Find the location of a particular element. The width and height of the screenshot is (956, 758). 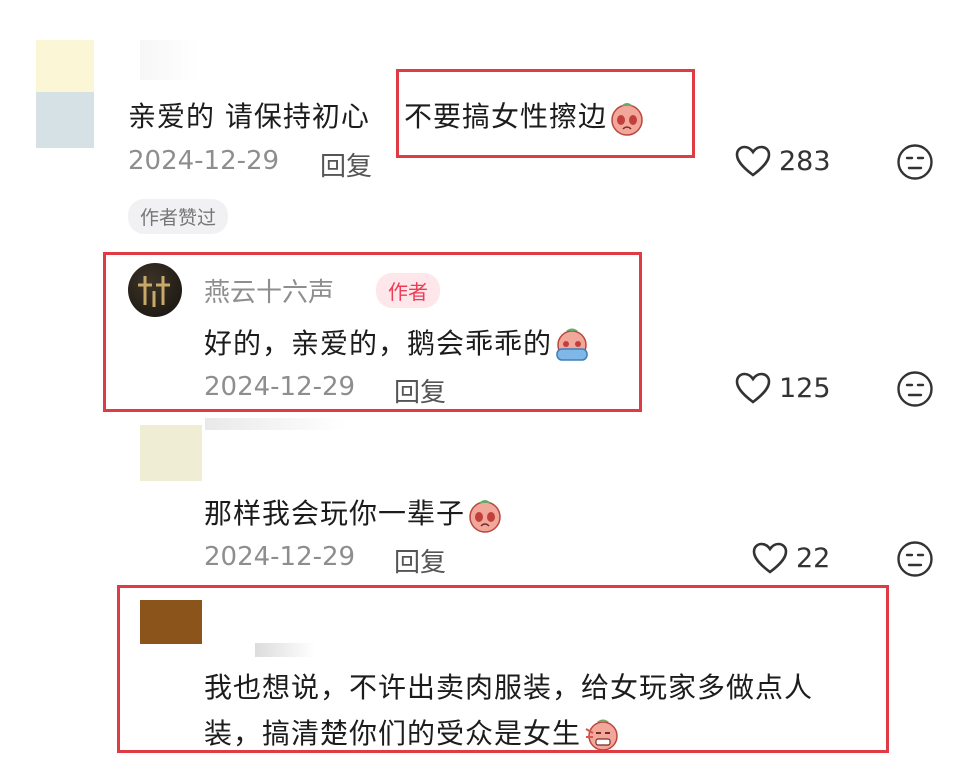

author-liked-badge: 作者赞过 is located at coordinates (178, 216).